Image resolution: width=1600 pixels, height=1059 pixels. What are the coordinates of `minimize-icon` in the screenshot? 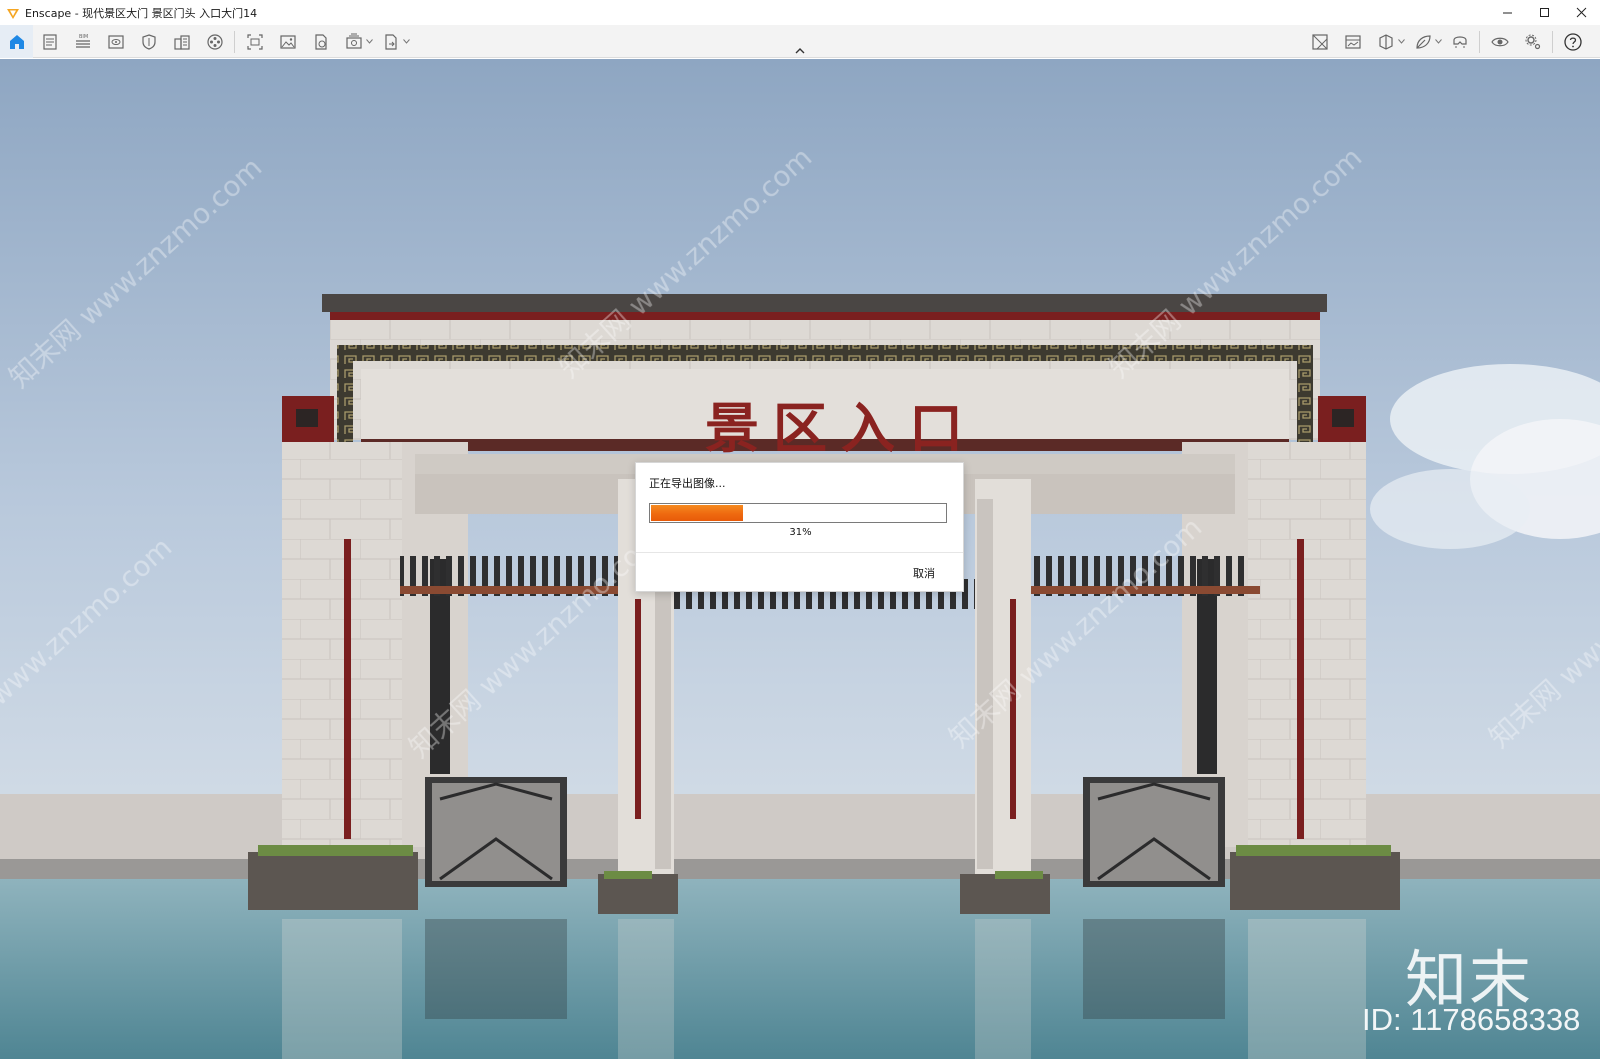 It's located at (1507, 13).